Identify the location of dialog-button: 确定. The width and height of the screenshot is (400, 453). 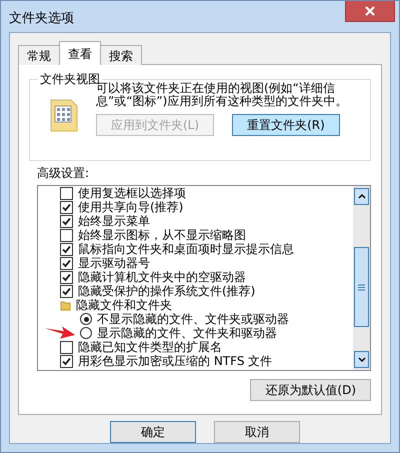
(153, 432).